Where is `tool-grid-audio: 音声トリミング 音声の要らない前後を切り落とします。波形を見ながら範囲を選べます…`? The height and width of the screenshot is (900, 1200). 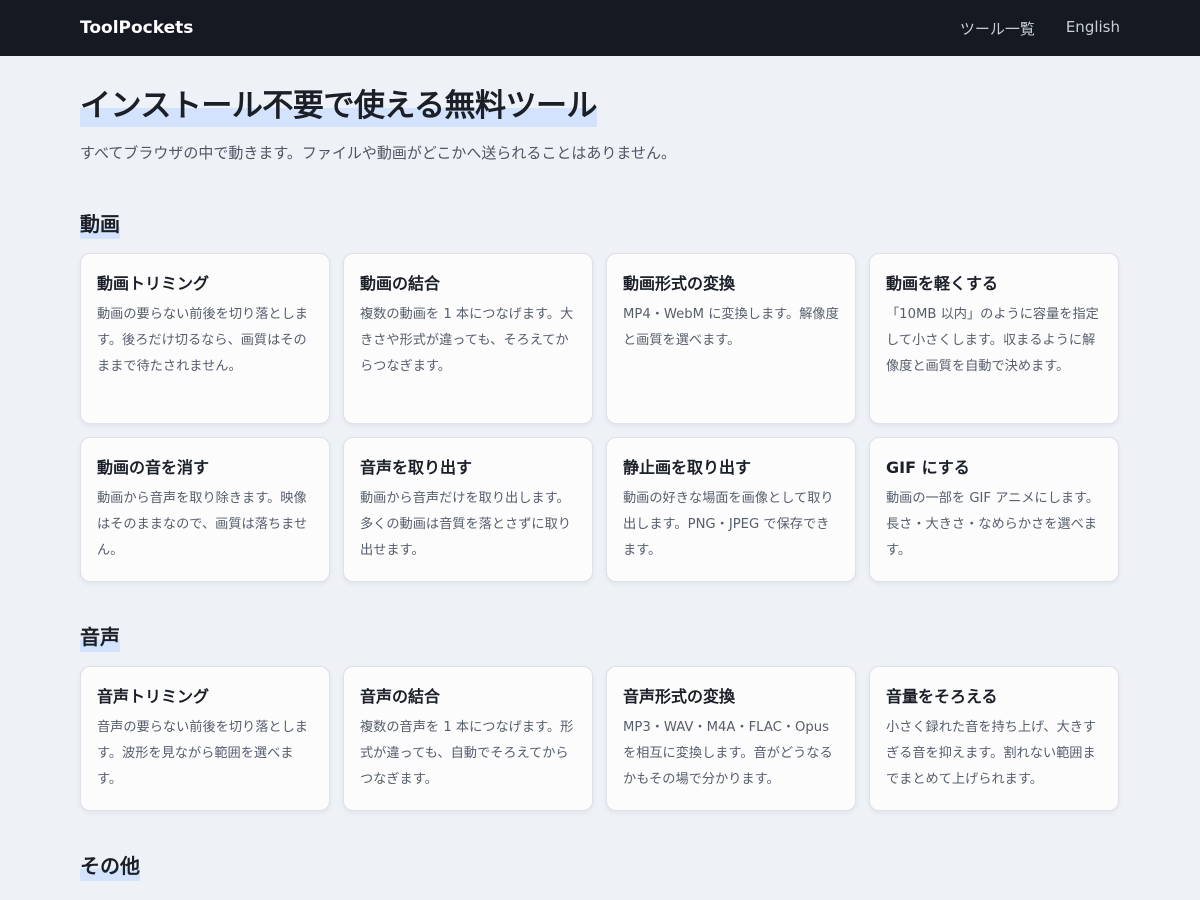 tool-grid-audio: 音声トリミング 音声の要らない前後を切り落とします。波形を見ながら範囲を選べます… is located at coordinates (600, 738).